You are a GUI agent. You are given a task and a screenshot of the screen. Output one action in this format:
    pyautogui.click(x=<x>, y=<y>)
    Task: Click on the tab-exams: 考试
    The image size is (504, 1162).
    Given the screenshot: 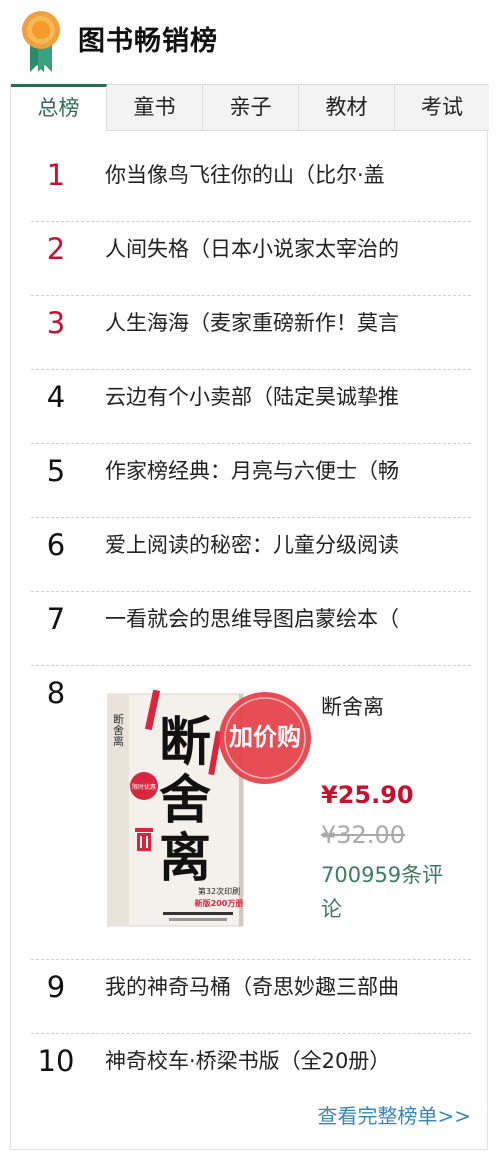 What is the action you would take?
    pyautogui.click(x=442, y=107)
    